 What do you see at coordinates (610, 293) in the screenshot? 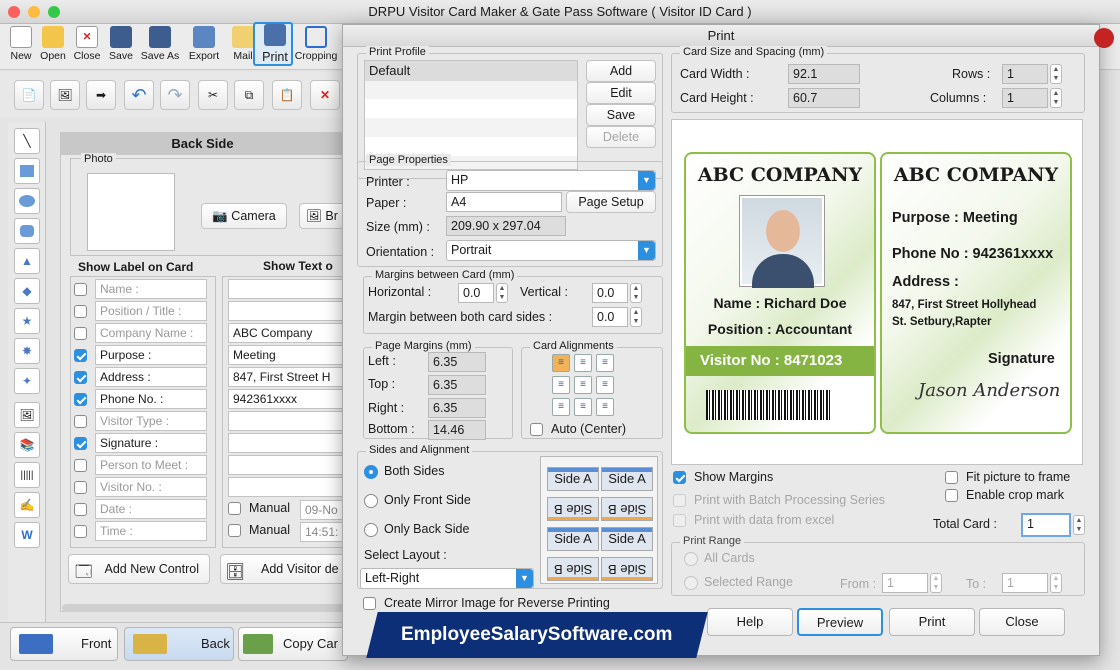
I see `vertical-margin-field: 0.0` at bounding box center [610, 293].